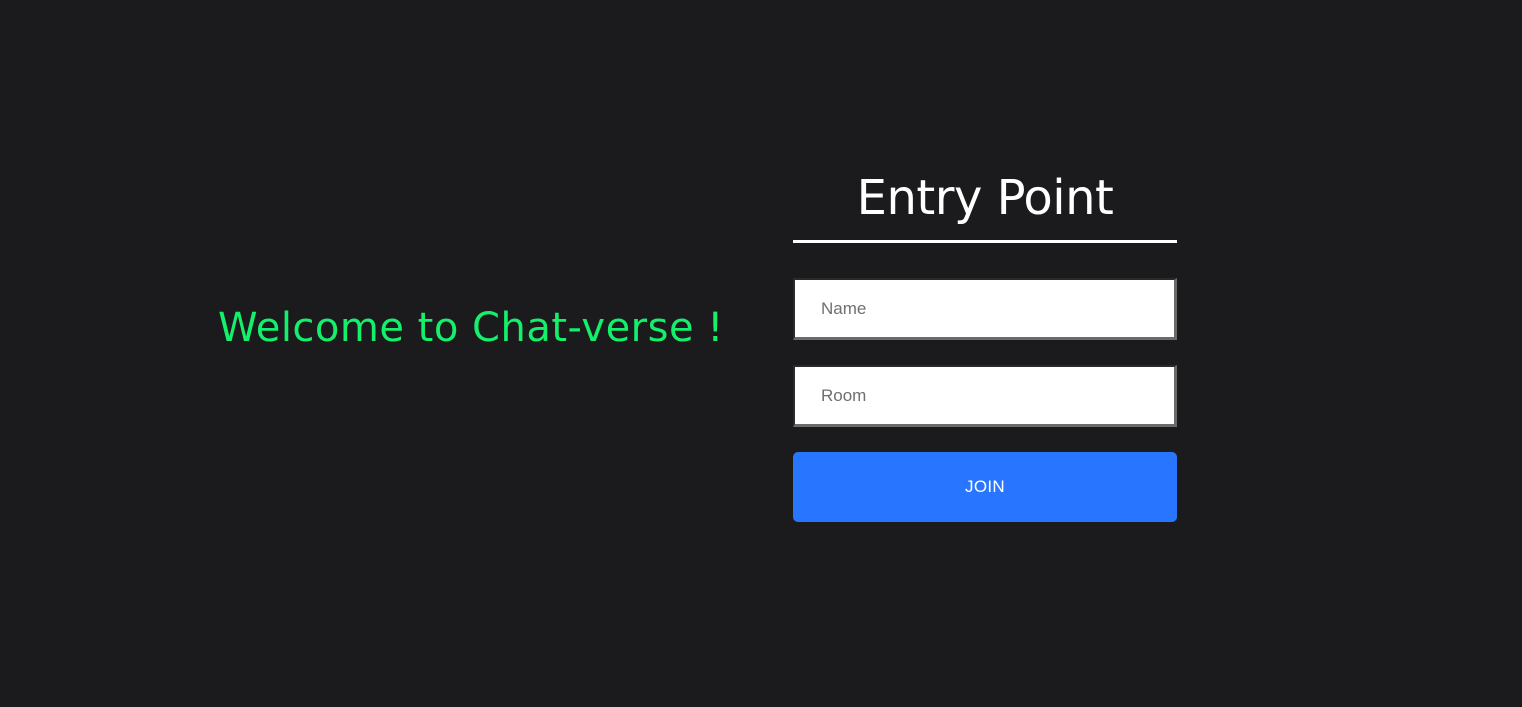  Describe the element at coordinates (985, 396) in the screenshot. I see `room-input` at that location.